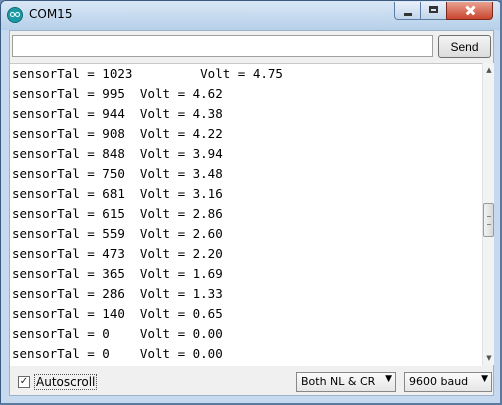 Image resolution: width=502 pixels, height=405 pixels. What do you see at coordinates (117, 113) in the screenshot?
I see `output-line: sensorTal = 944 Volt = 4.38` at bounding box center [117, 113].